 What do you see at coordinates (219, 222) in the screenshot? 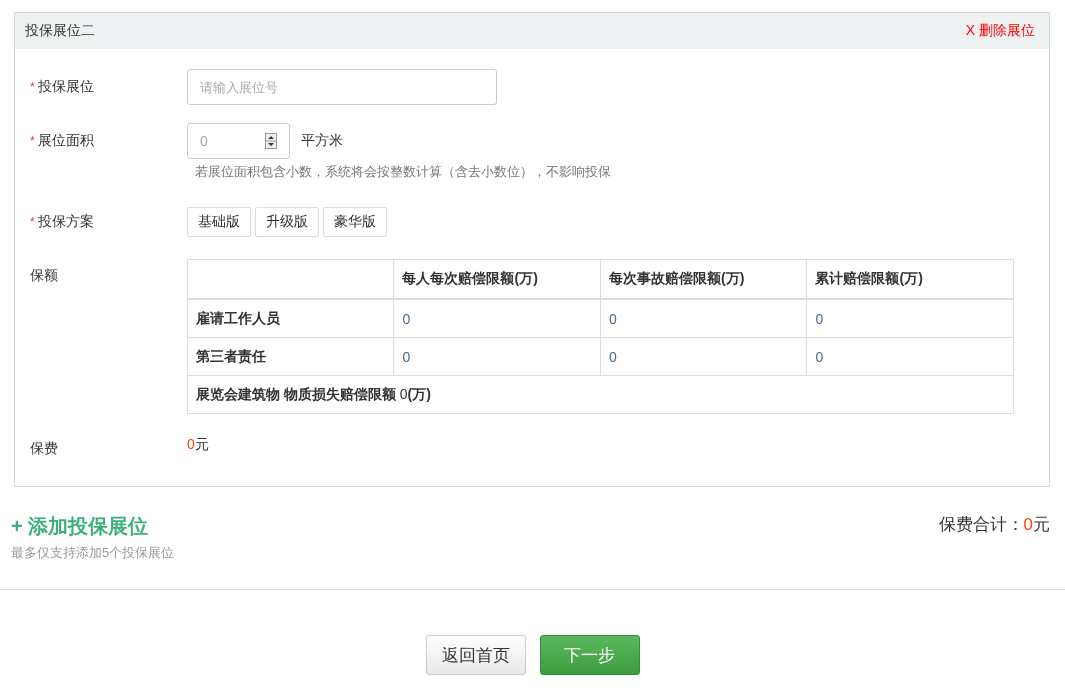
I see `plan-option: 基础版` at bounding box center [219, 222].